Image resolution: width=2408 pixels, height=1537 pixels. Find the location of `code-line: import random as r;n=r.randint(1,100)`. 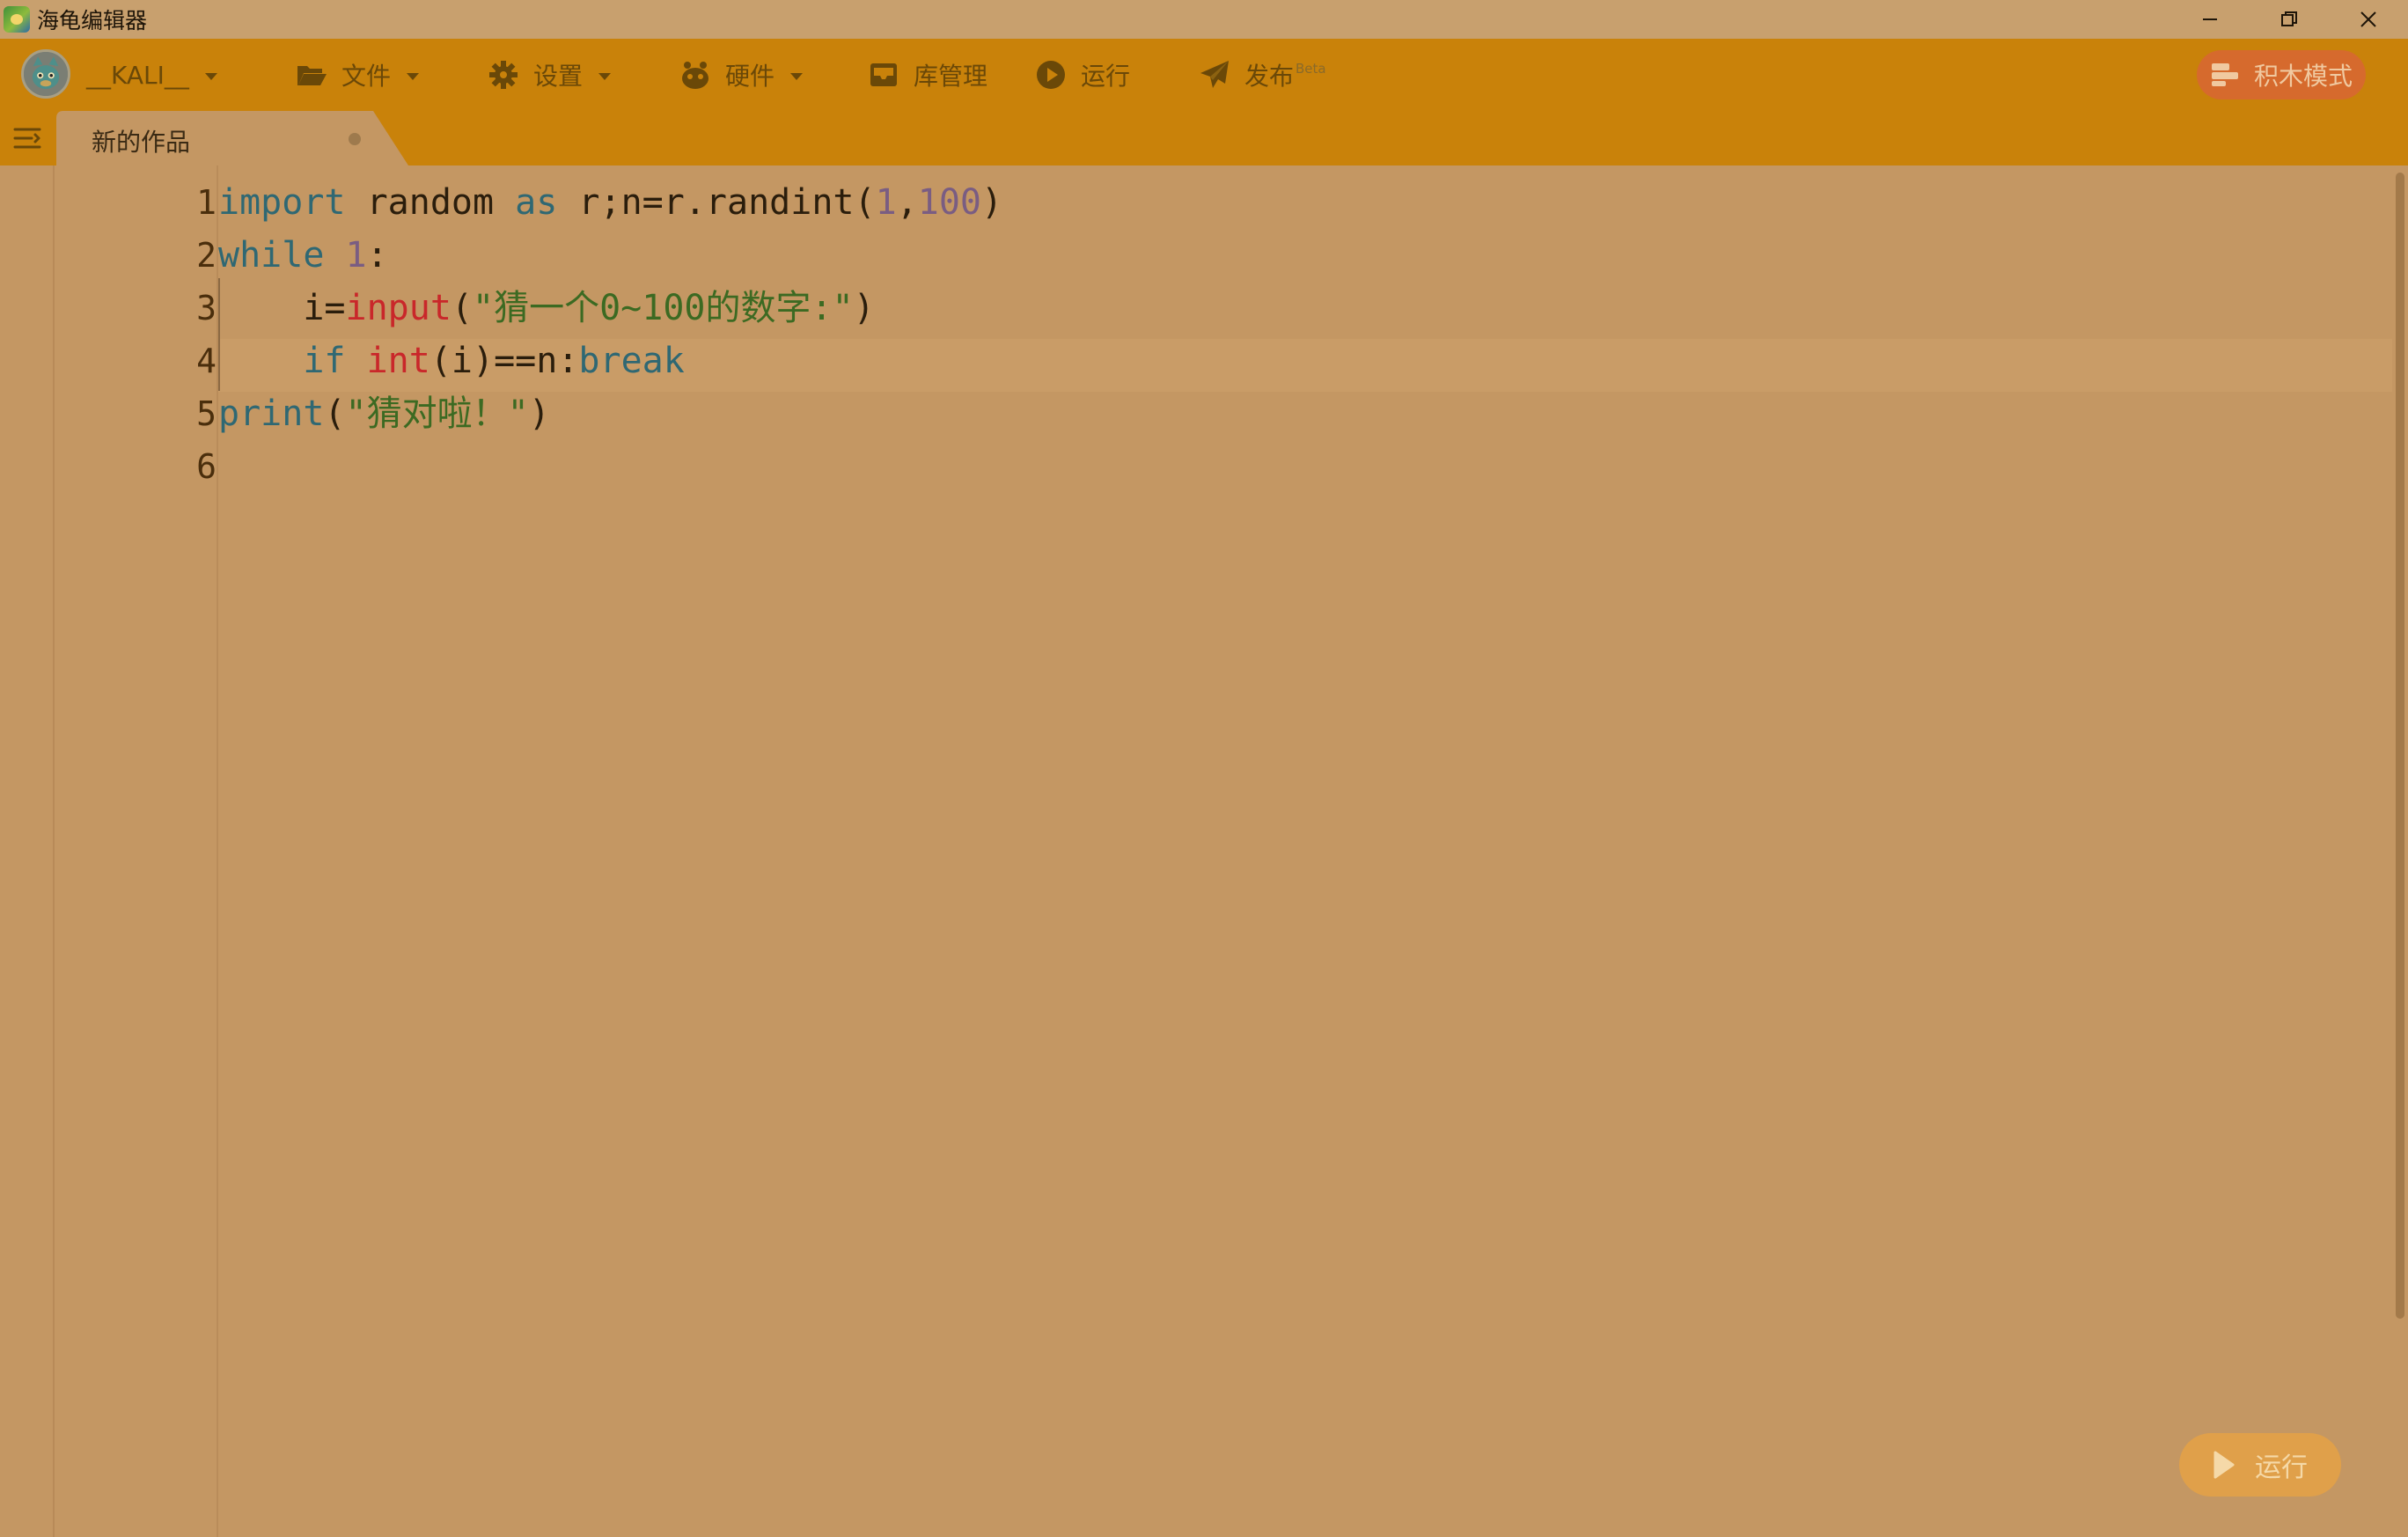

code-line: import random as r;n=r.randint(1,100) is located at coordinates (610, 203).